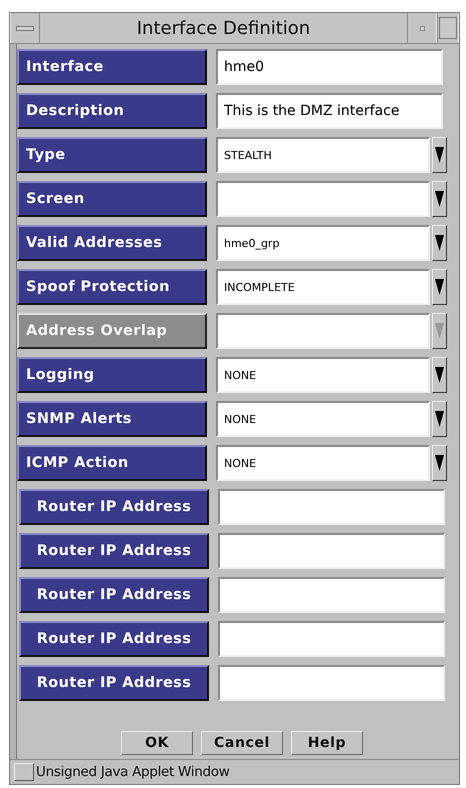 Image resolution: width=466 pixels, height=788 pixels. I want to click on field-label: ICMP Action, so click(112, 463).